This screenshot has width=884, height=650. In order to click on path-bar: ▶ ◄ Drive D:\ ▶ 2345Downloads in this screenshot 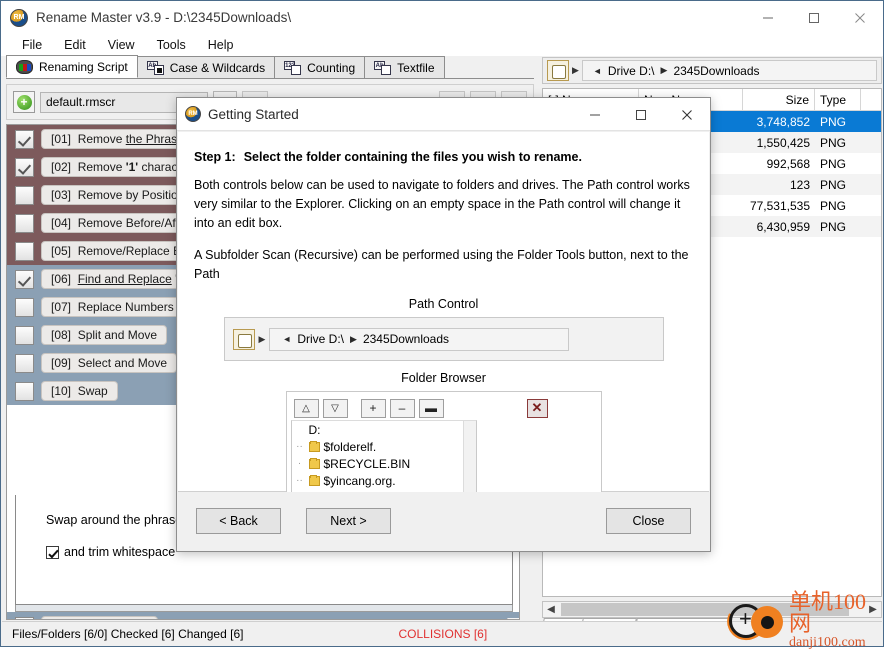, I will do `click(712, 70)`.